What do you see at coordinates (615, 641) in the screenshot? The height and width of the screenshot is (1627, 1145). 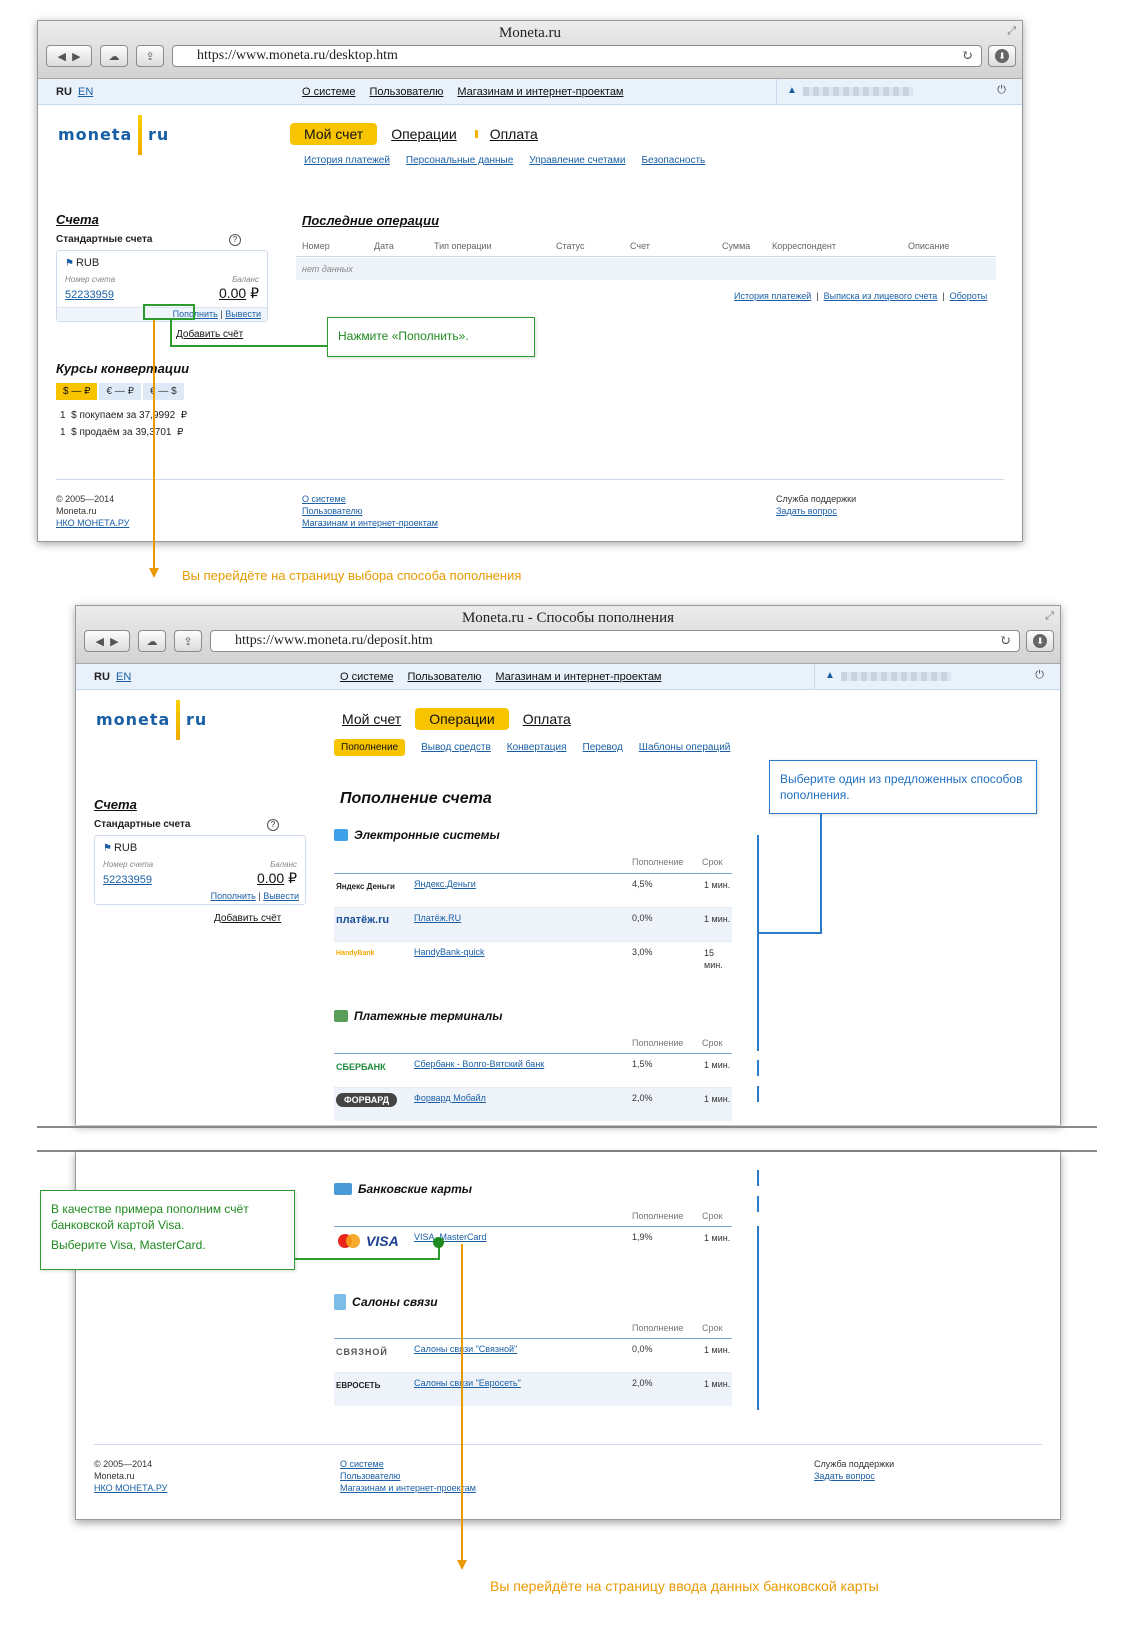 I see `address-bar: https://www.moneta.ru/deposit.htm ↻` at bounding box center [615, 641].